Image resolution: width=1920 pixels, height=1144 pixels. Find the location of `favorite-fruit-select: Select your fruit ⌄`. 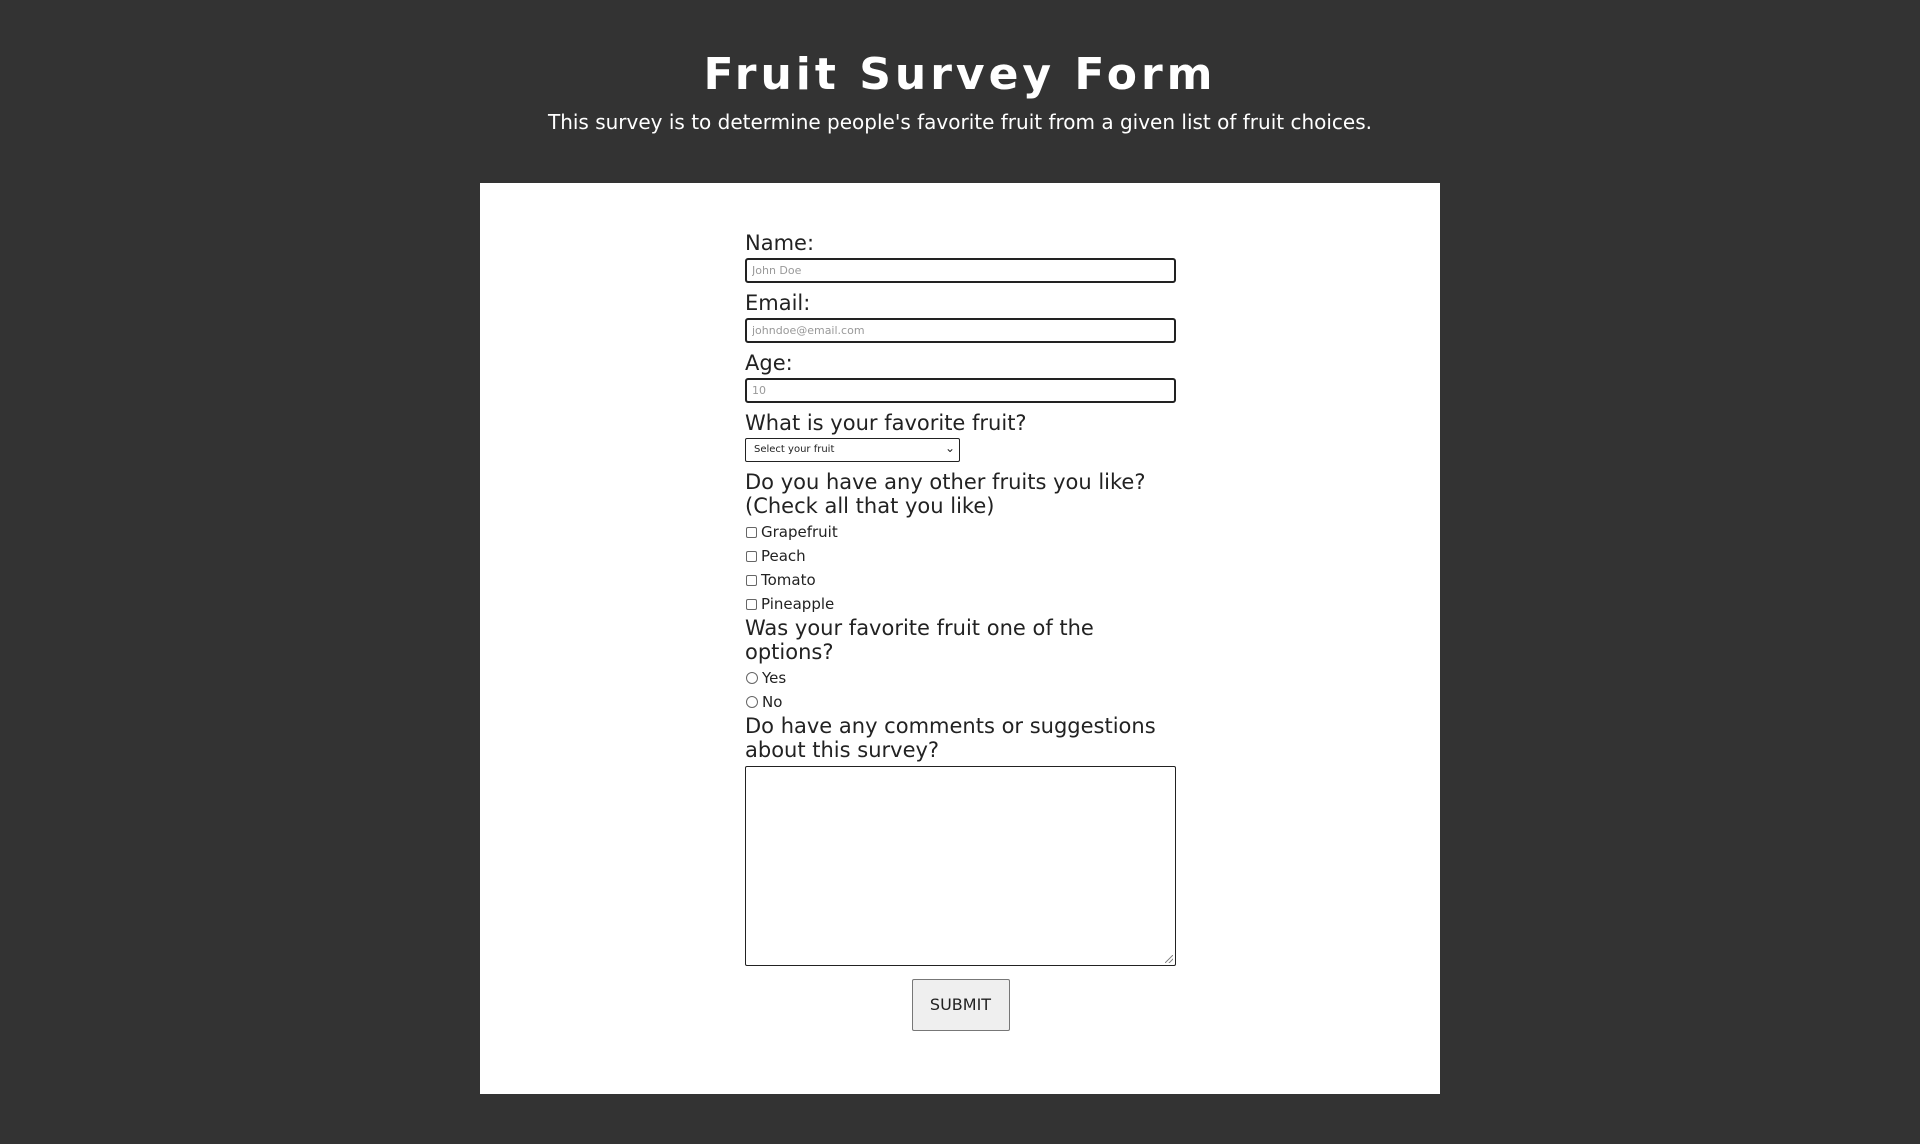

favorite-fruit-select: Select your fruit ⌄ is located at coordinates (852, 450).